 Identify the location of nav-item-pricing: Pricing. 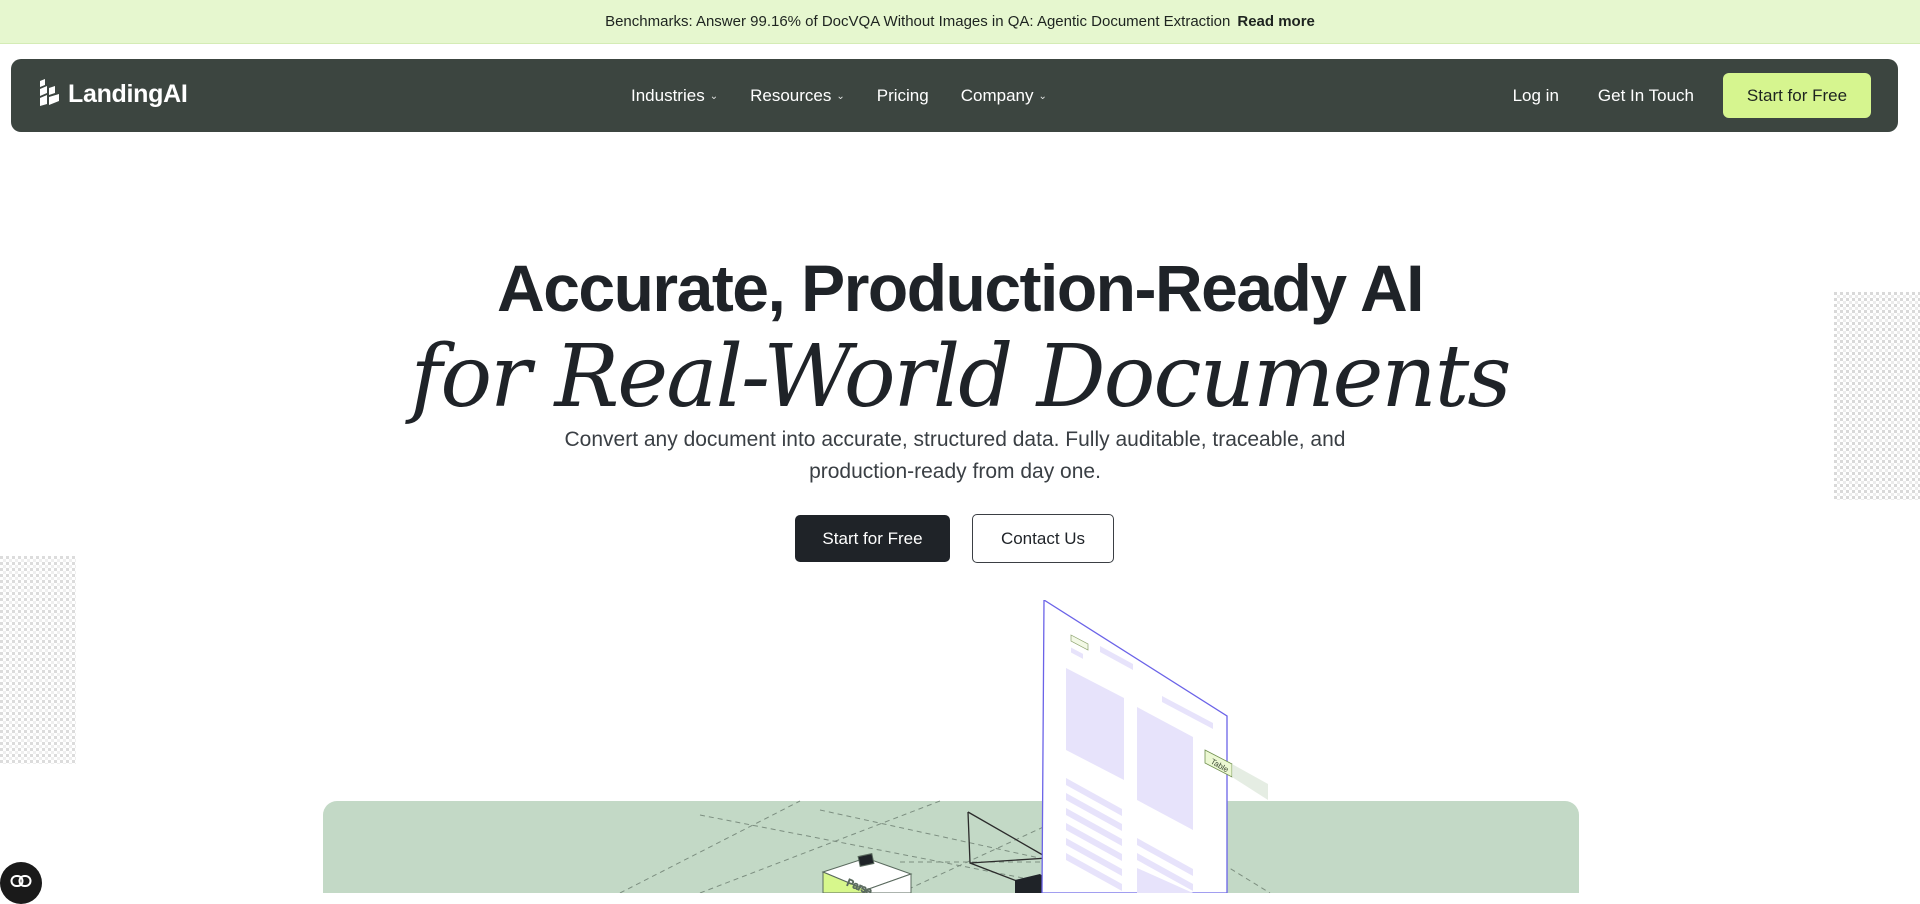
(903, 96).